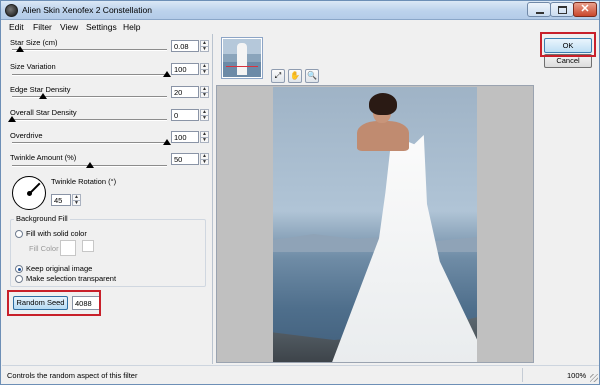  Describe the element at coordinates (185, 46) in the screenshot. I see `star-size-input: 0.08` at that location.